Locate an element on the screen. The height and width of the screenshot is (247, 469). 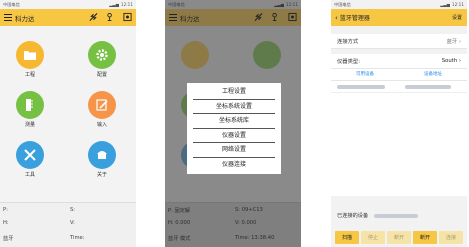
menu-item-instrument-connect: 仪器连接 is located at coordinates (234, 165).